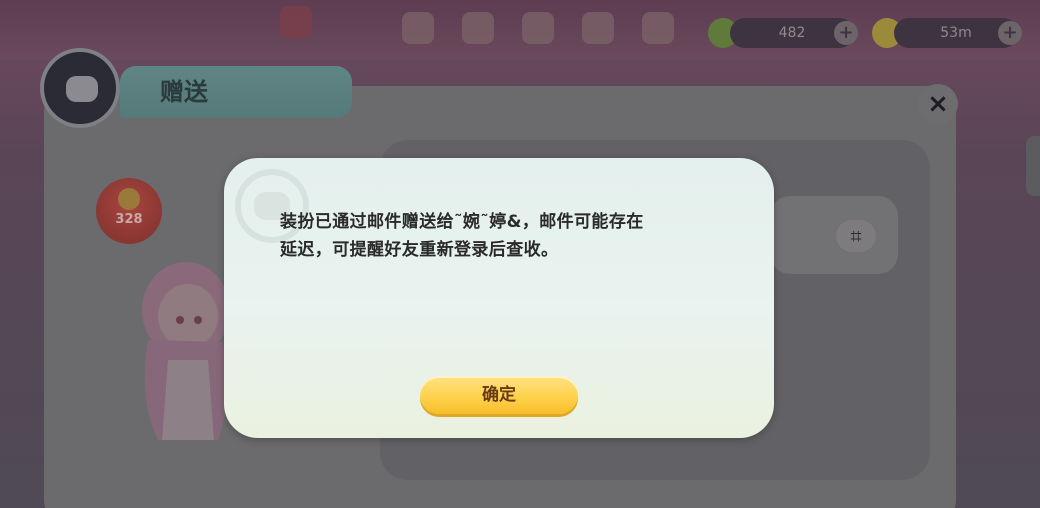 This screenshot has height=508, width=1040. Describe the element at coordinates (184, 92) in the screenshot. I see `panel-title: 赠送` at that location.